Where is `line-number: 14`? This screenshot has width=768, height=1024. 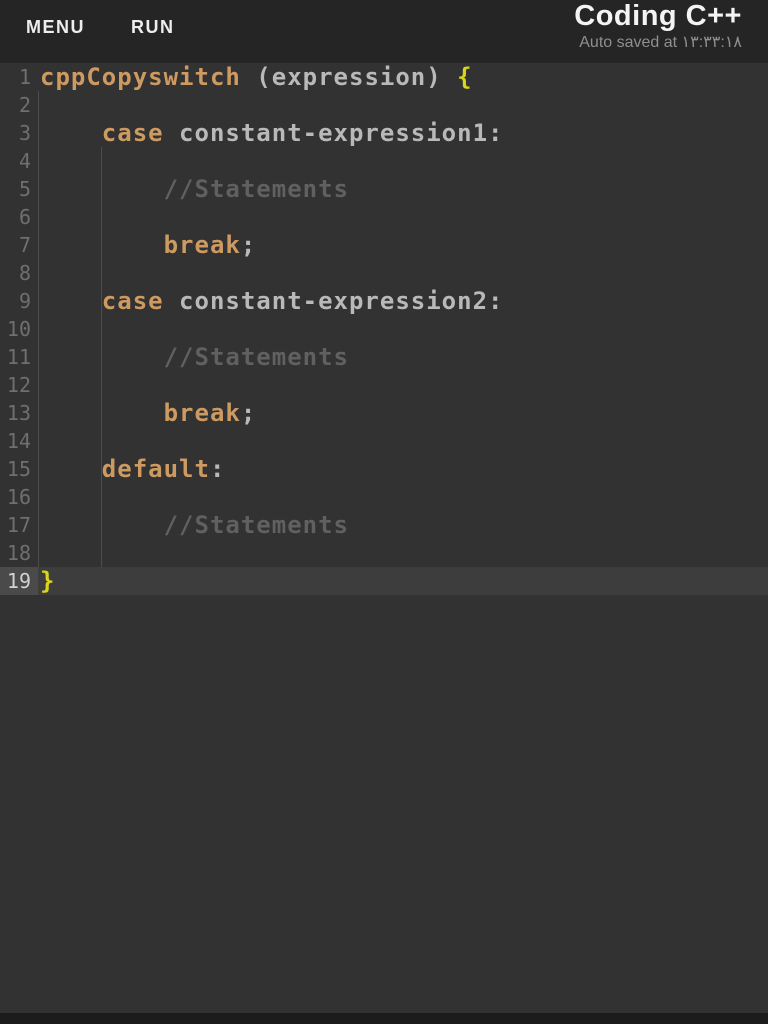 line-number: 14 is located at coordinates (18, 441).